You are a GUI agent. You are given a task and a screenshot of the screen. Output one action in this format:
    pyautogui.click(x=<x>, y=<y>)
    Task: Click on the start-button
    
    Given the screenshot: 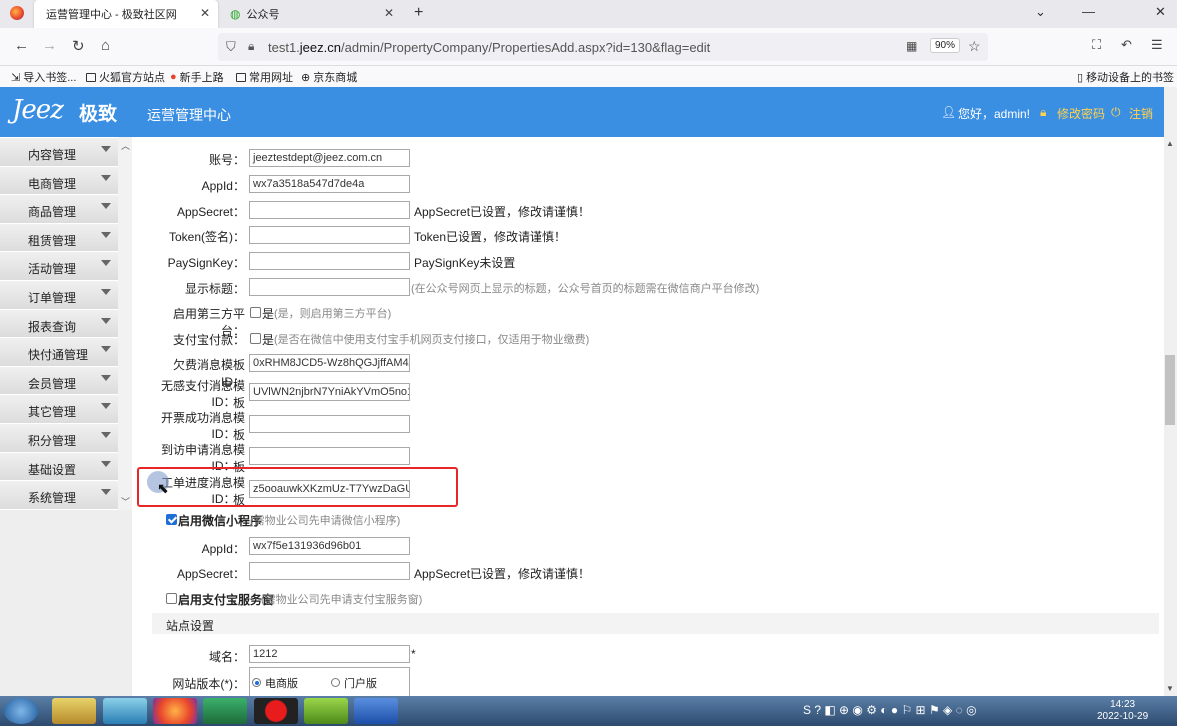 What is the action you would take?
    pyautogui.click(x=21, y=711)
    